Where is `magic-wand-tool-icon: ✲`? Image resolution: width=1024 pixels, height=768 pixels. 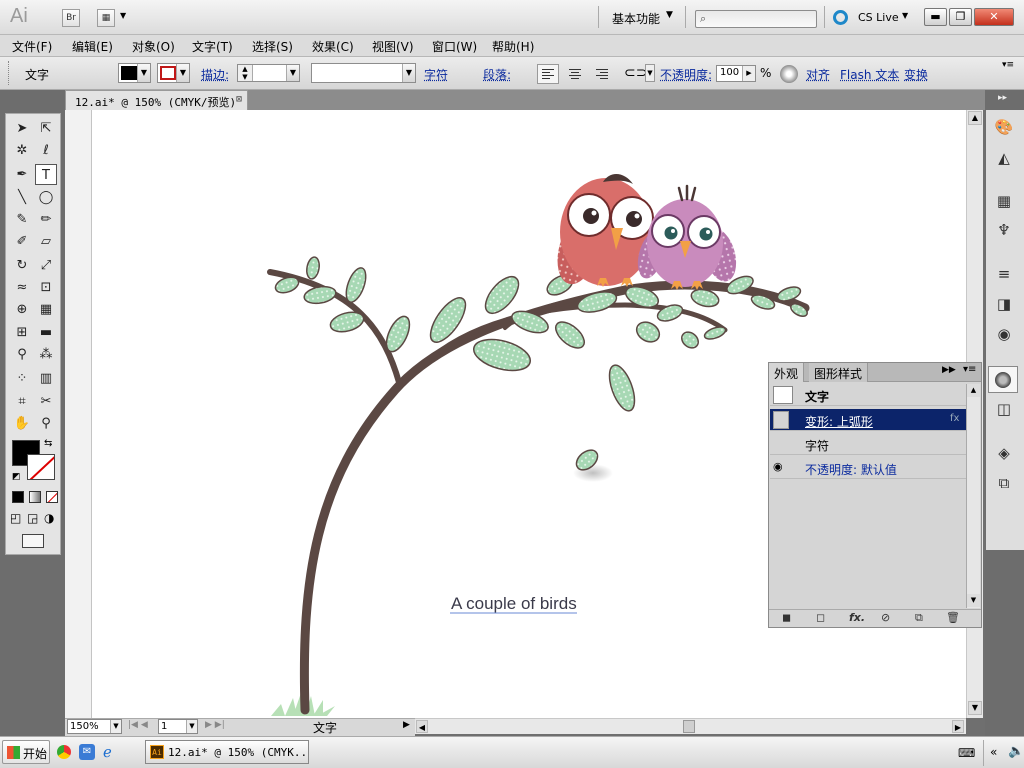 magic-wand-tool-icon: ✲ is located at coordinates (22, 150).